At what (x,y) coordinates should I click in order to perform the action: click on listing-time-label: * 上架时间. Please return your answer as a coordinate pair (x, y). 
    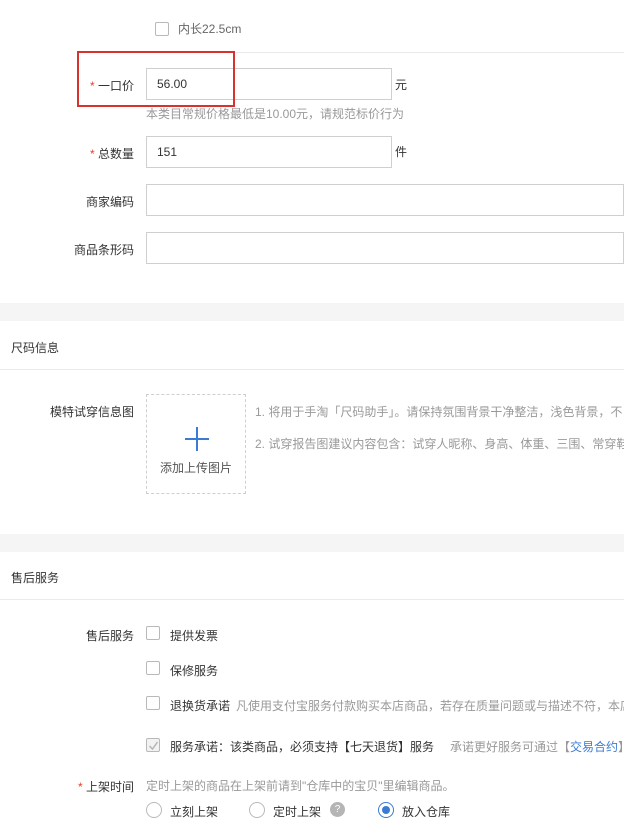
    Looking at the image, I should click on (67, 786).